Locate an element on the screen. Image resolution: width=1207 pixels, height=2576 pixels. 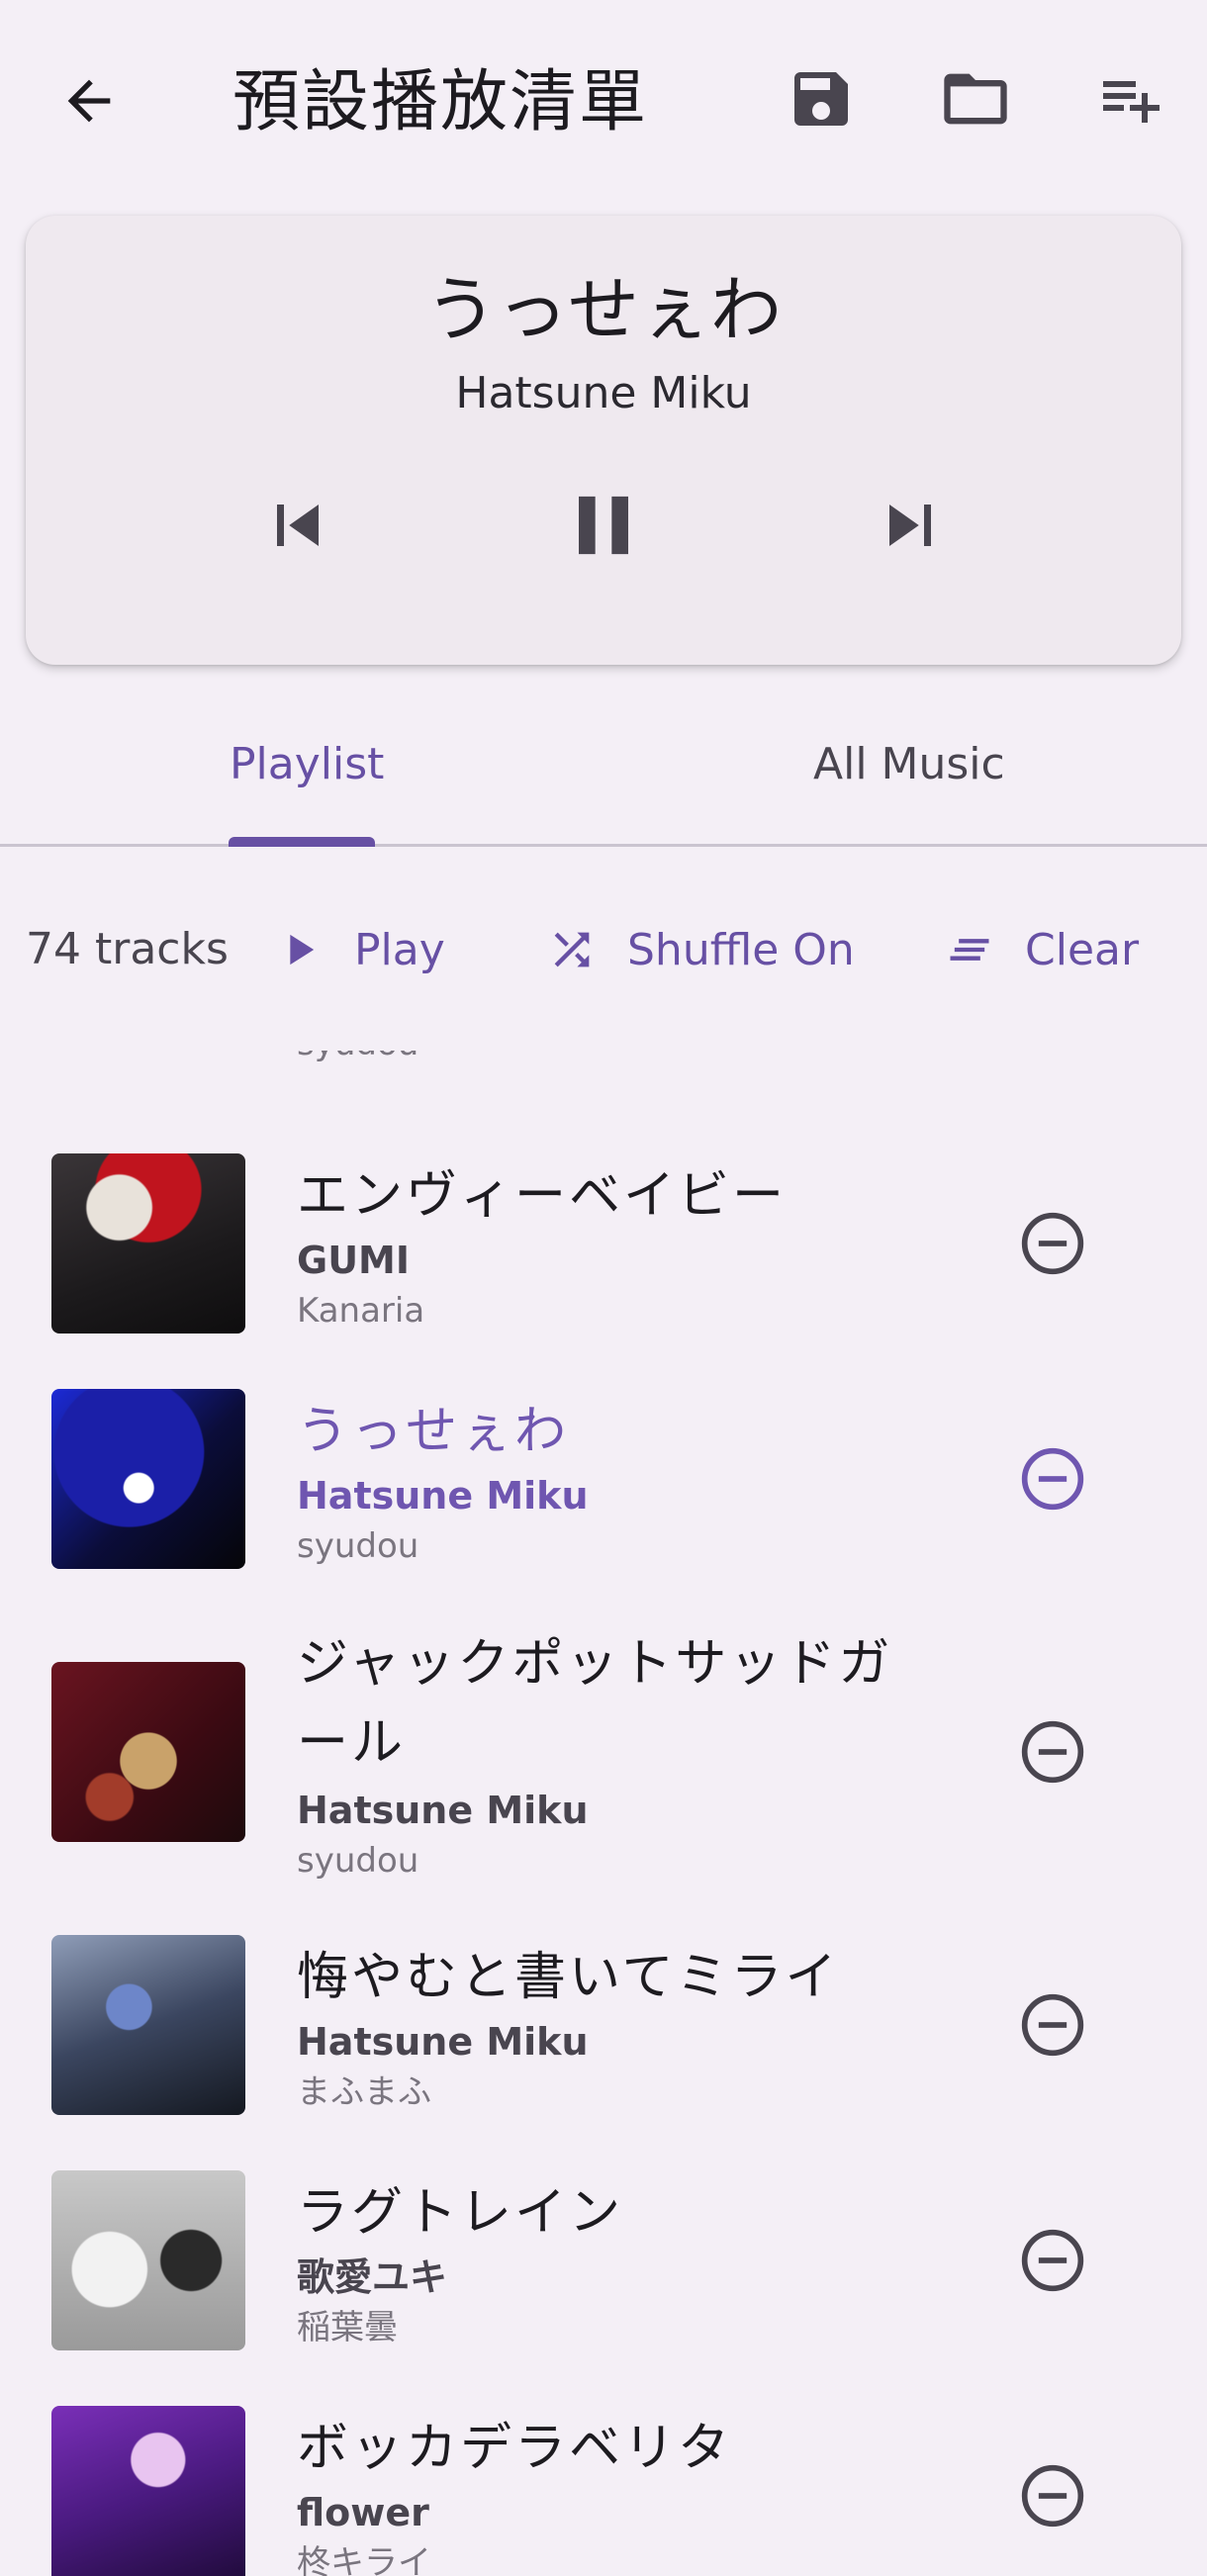
clear-button: Clear is located at coordinates (1039, 950).